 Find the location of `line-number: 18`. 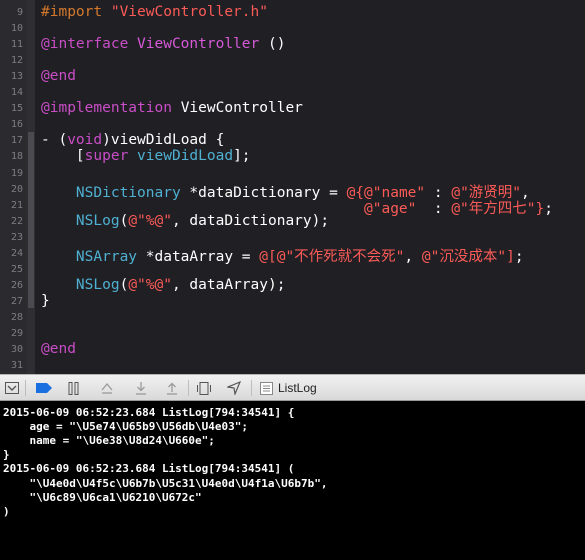

line-number: 18 is located at coordinates (16, 157).